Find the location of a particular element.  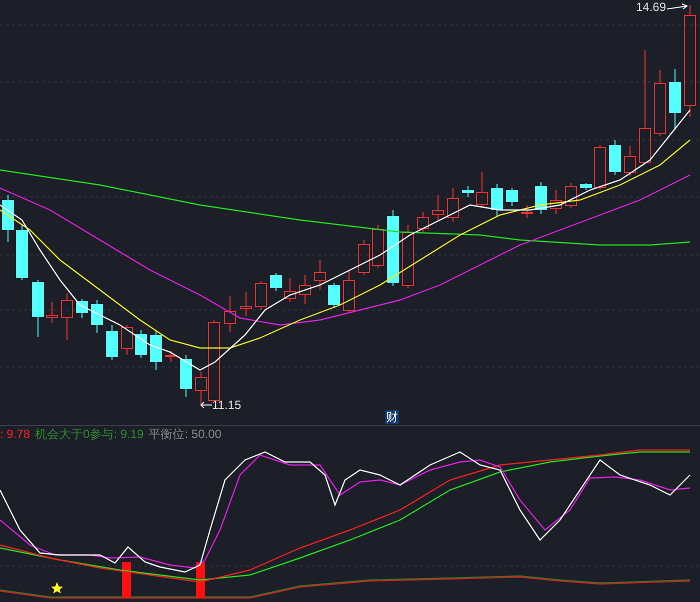

indicator-value: 机会大于0参与: 9.19 is located at coordinates (89, 434).